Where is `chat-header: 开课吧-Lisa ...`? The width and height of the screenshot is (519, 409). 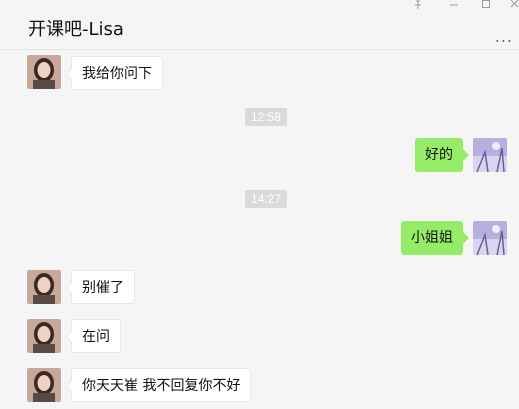
chat-header: 开课吧-Lisa ... is located at coordinates (259, 25).